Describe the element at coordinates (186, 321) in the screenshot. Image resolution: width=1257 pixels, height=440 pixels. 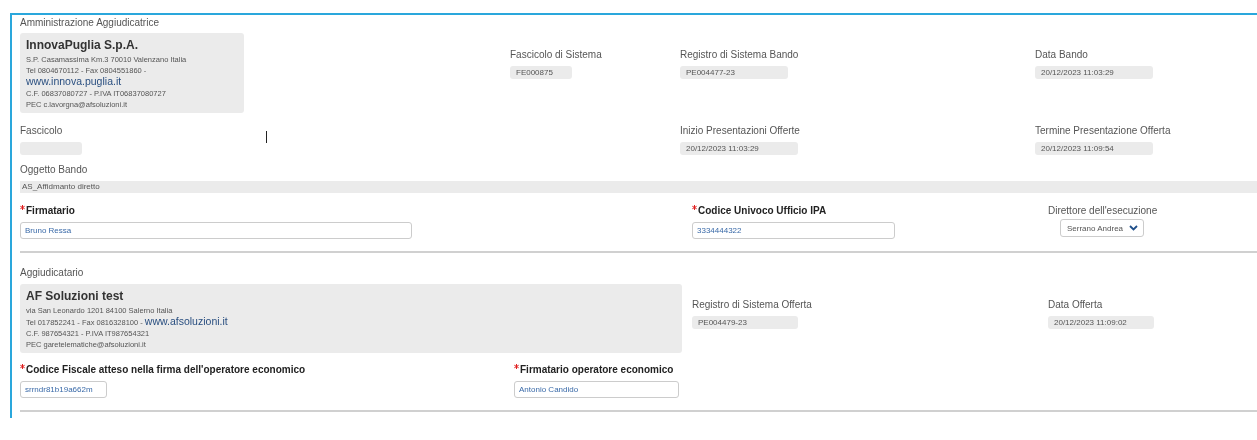
I see `website-link: www.afsoluzioni.it` at that location.